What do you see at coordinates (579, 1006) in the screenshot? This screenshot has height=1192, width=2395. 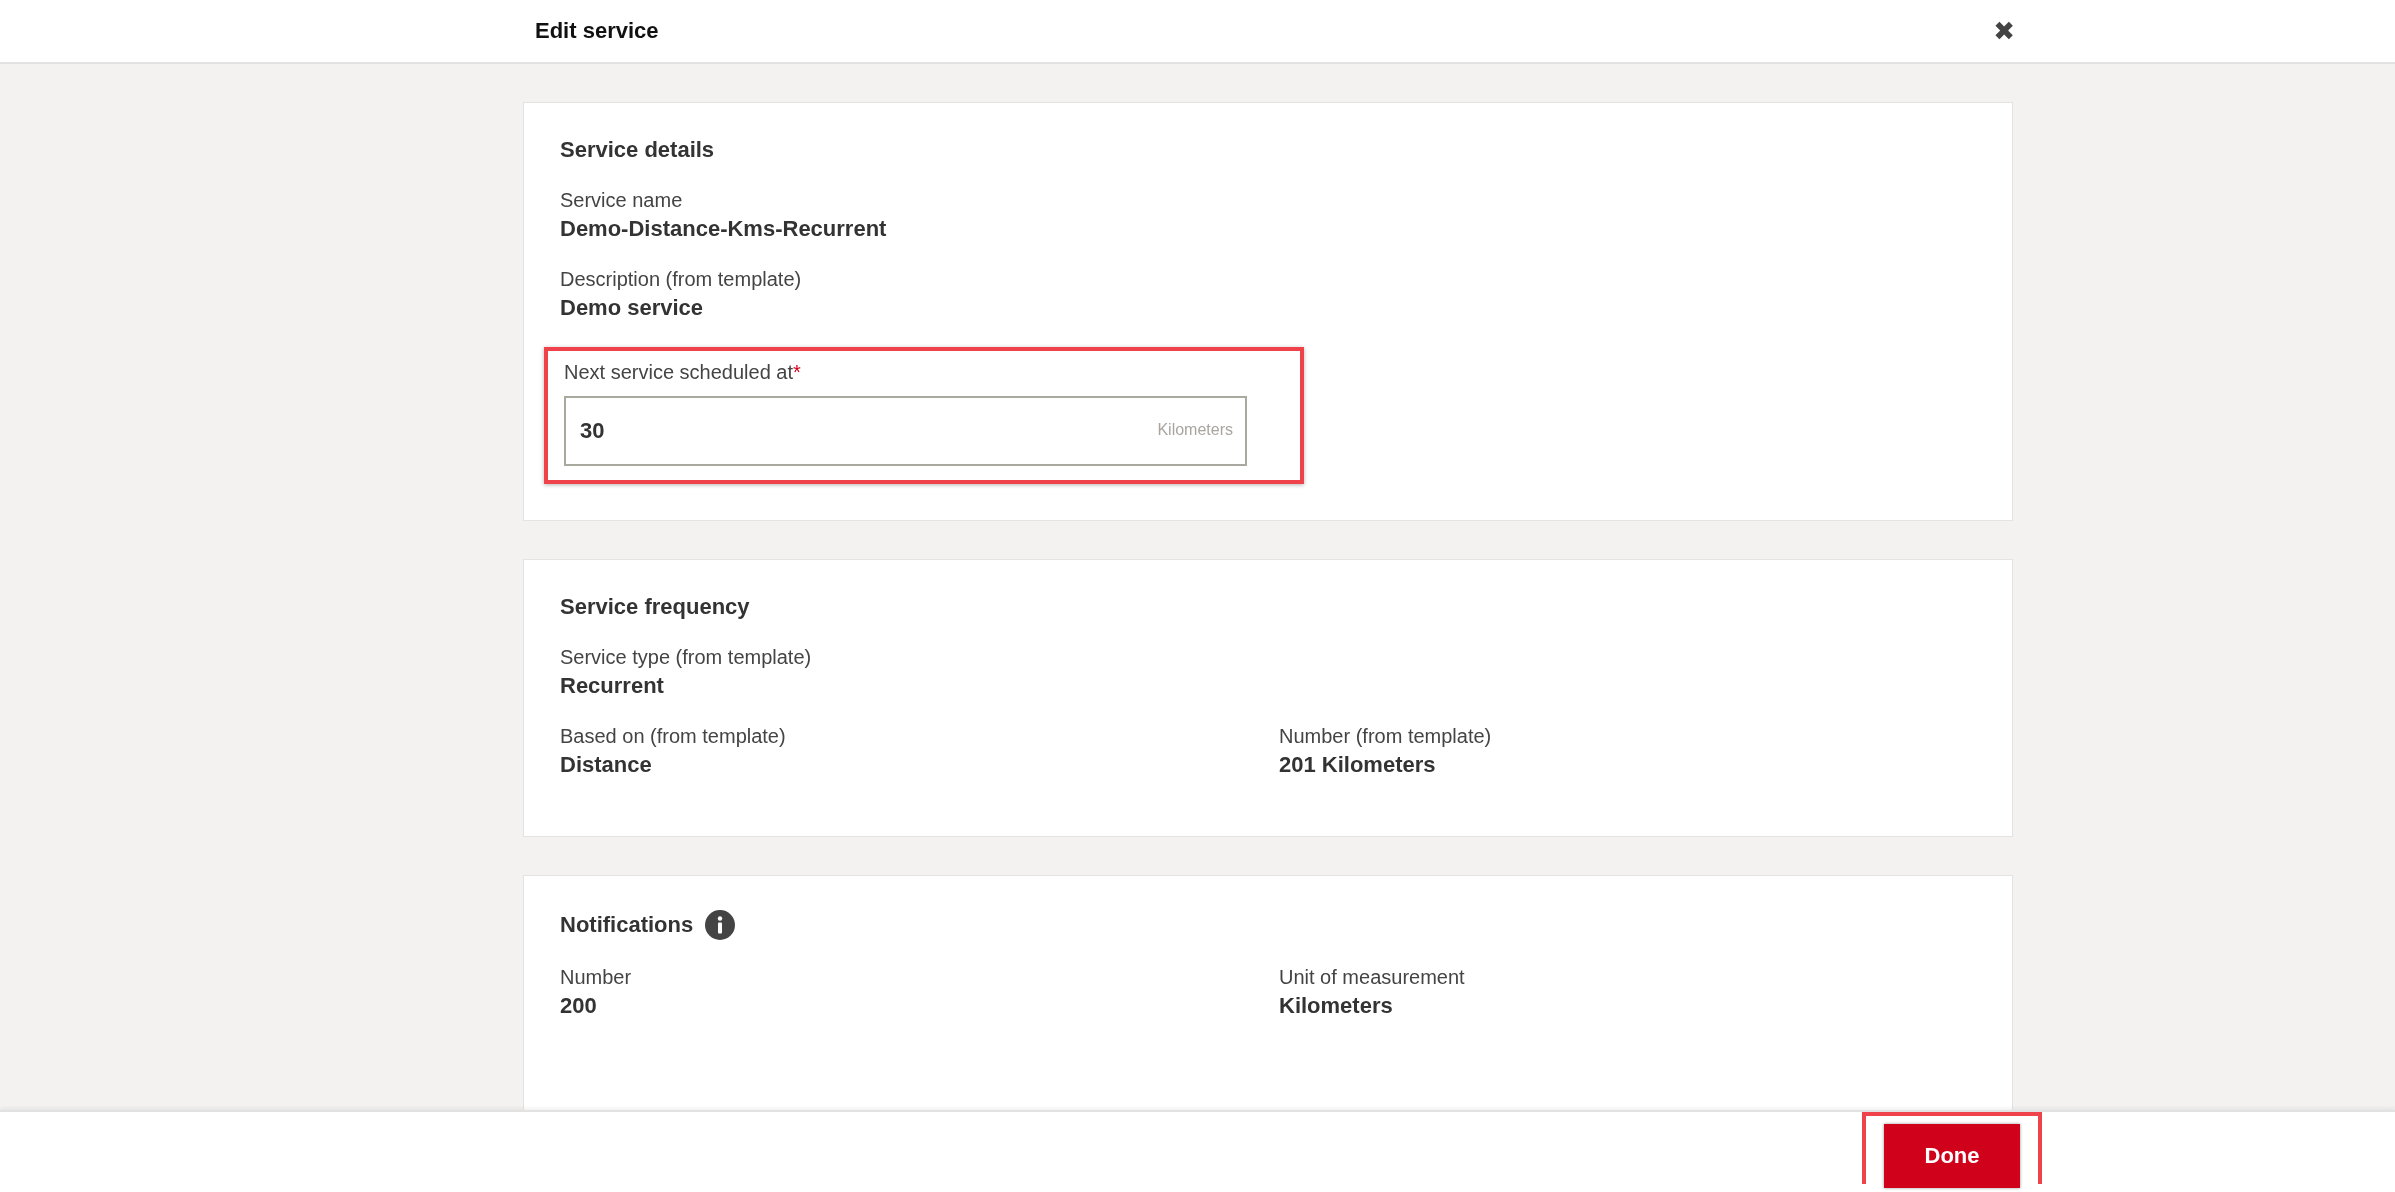 I see `field-value: 200` at bounding box center [579, 1006].